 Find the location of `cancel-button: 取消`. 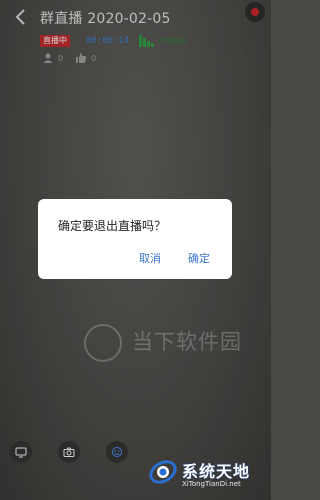

cancel-button: 取消 is located at coordinates (150, 258).